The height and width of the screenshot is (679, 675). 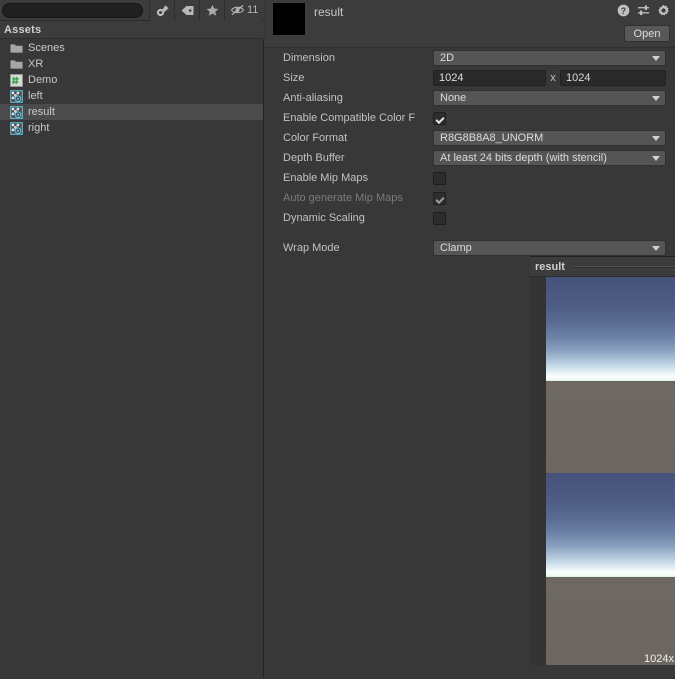 What do you see at coordinates (315, 138) in the screenshot?
I see `property-label: Color Format` at bounding box center [315, 138].